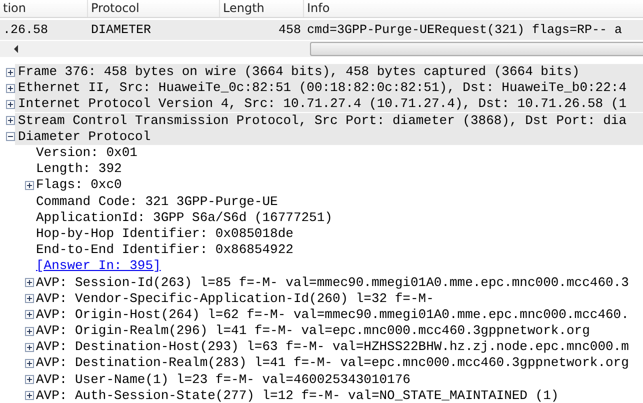 This screenshot has width=643, height=403. I want to click on tree-field-label: AVP: User-Name(1) l=23 f=-M- val=460025343010176, so click(222, 380).